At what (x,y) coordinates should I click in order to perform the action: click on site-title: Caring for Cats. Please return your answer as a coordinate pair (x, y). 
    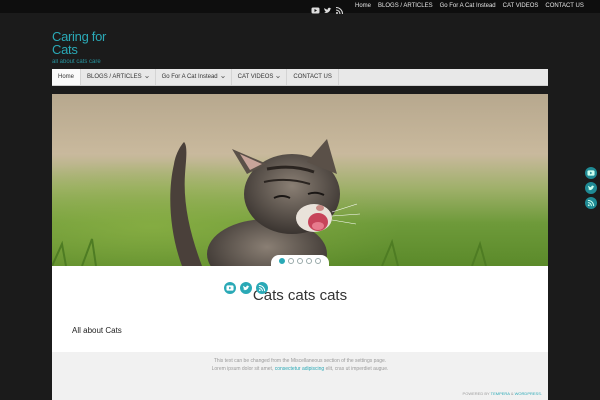
    Looking at the image, I should click on (87, 43).